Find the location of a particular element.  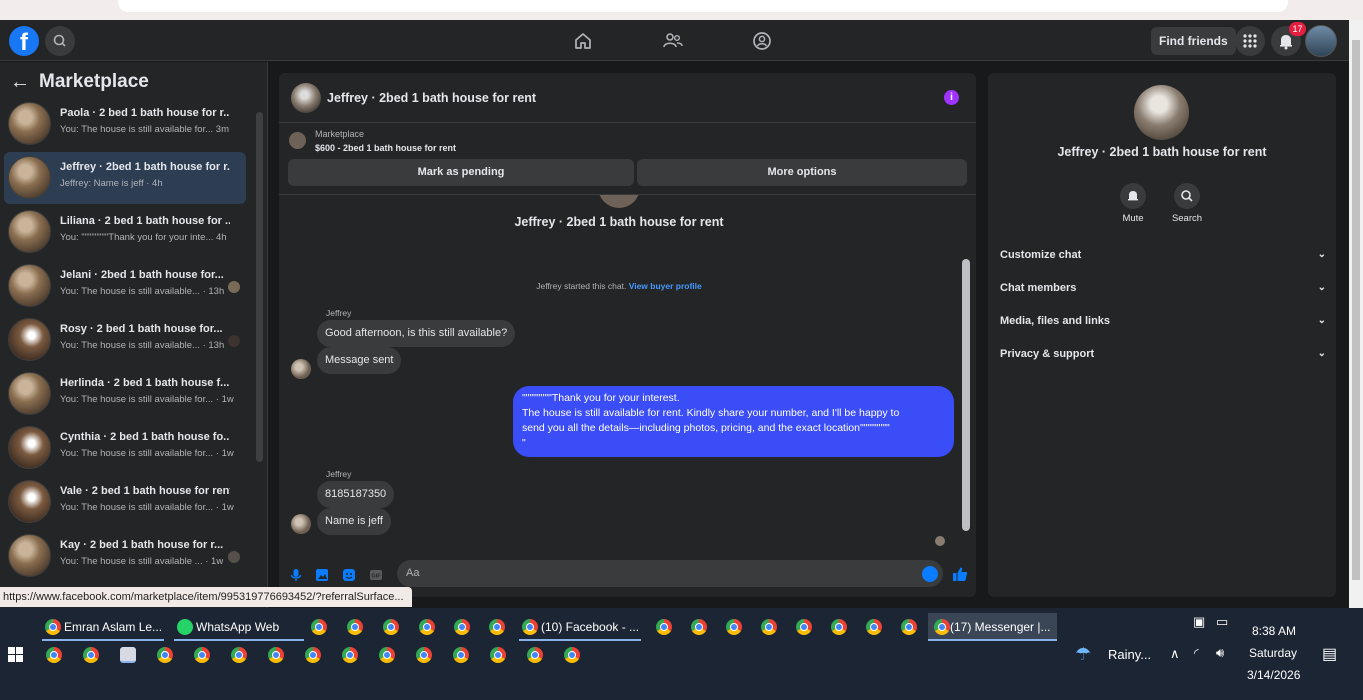

more-options-button: More options is located at coordinates (802, 172).